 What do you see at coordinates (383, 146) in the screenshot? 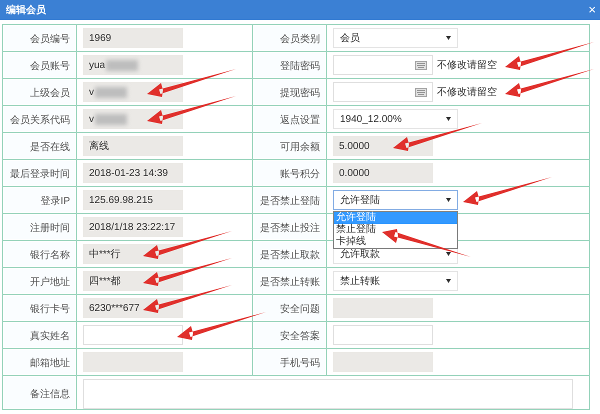
I see `readonly-field: 5.0000` at bounding box center [383, 146].